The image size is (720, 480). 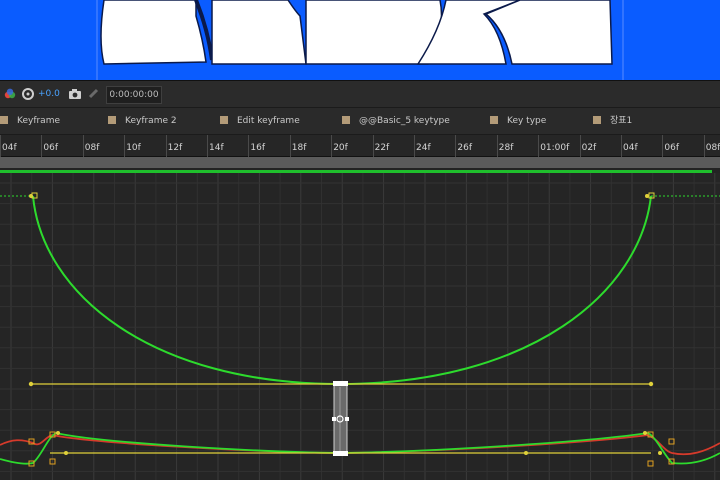 I want to click on label-item-edit-keyframe: Edit keyframe, so click(x=260, y=121).